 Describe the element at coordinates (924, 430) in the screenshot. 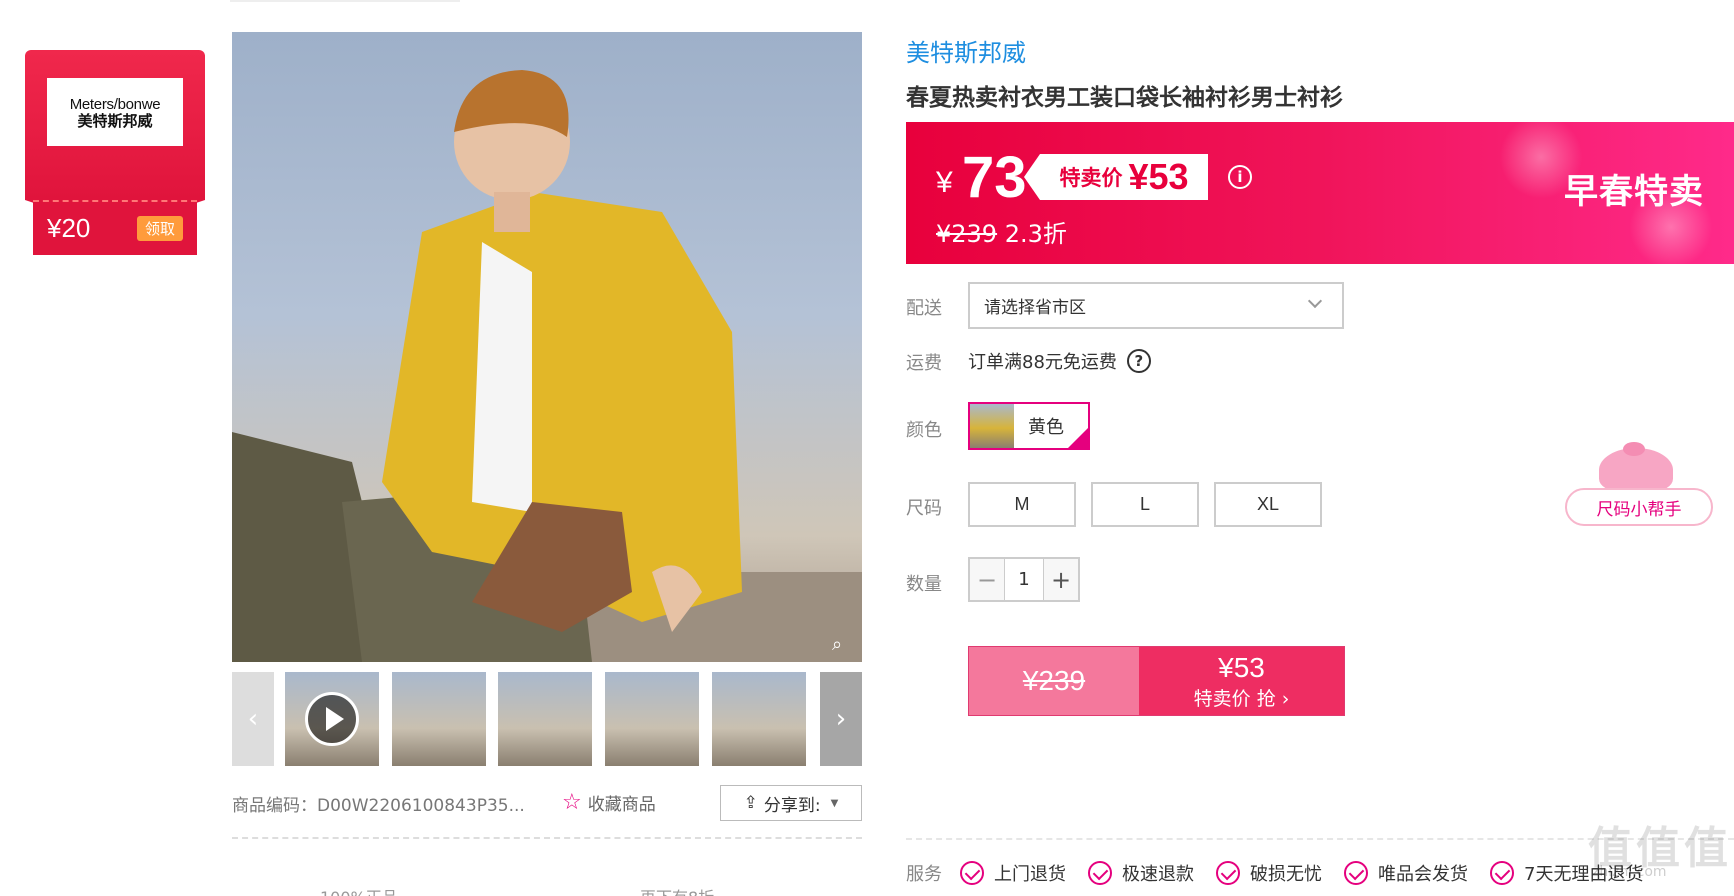

I see `color-label: 颜色` at that location.